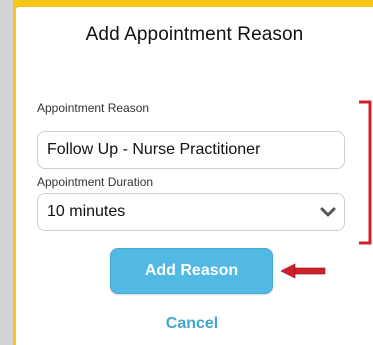 The image size is (373, 345). I want to click on background-strip, so click(6, 172).